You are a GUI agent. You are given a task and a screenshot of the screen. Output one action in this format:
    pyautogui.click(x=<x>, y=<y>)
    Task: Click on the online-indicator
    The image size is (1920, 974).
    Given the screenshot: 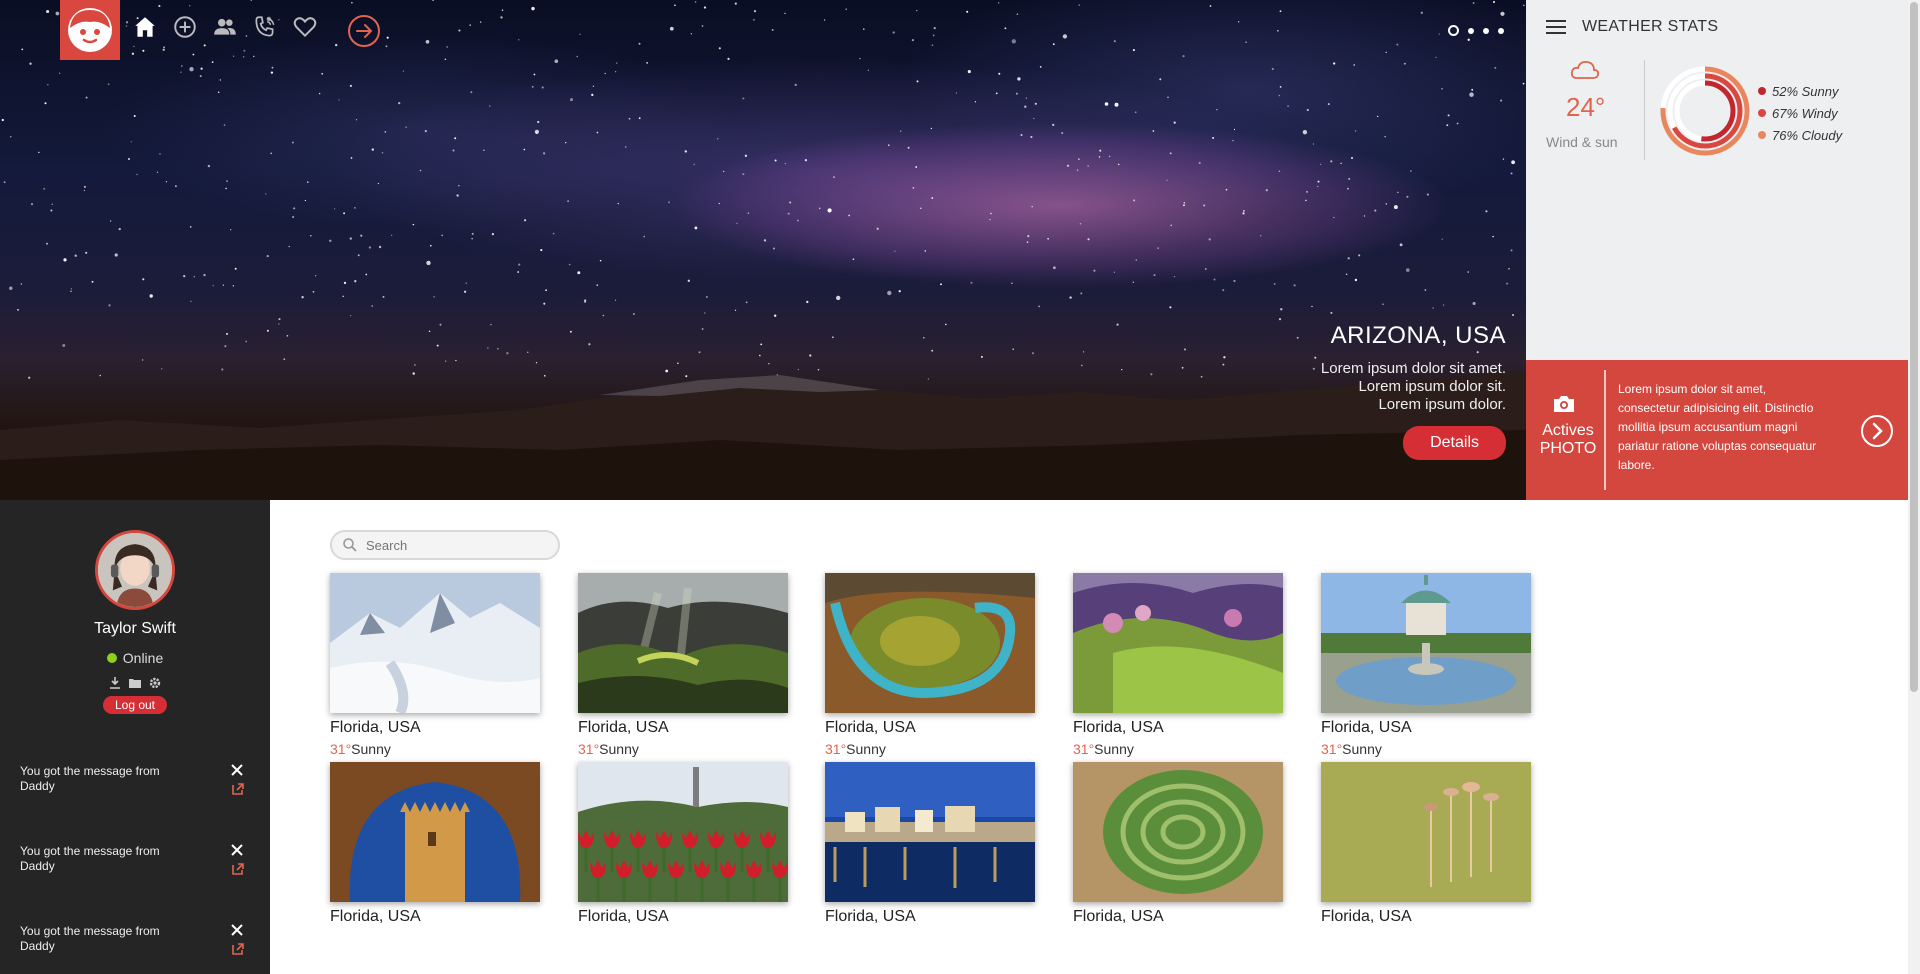 What is the action you would take?
    pyautogui.click(x=111, y=658)
    